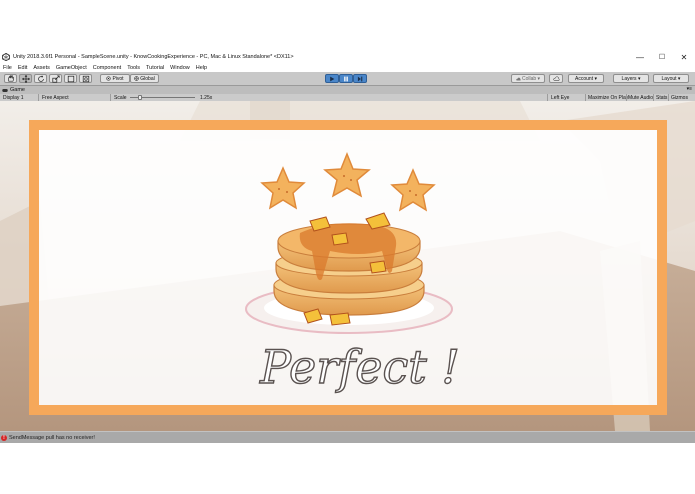  Describe the element at coordinates (52, 437) in the screenshot. I see `status-message: SendMessage pull has no receiver!` at that location.